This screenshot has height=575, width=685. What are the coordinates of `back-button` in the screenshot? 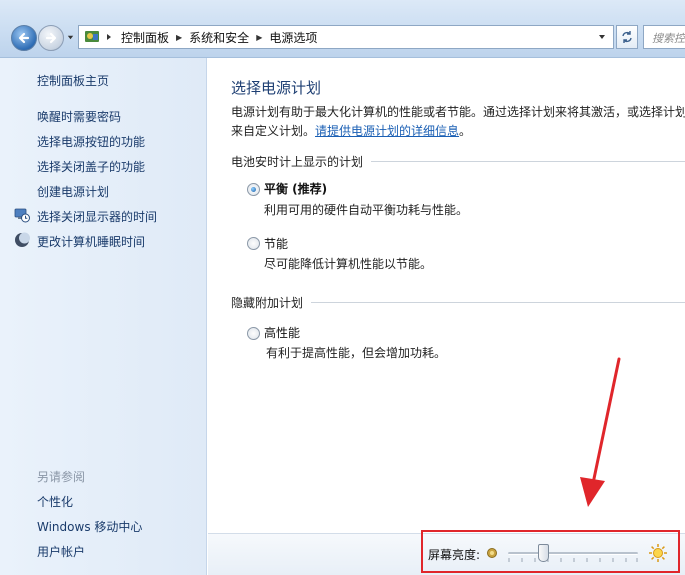 It's located at (24, 38).